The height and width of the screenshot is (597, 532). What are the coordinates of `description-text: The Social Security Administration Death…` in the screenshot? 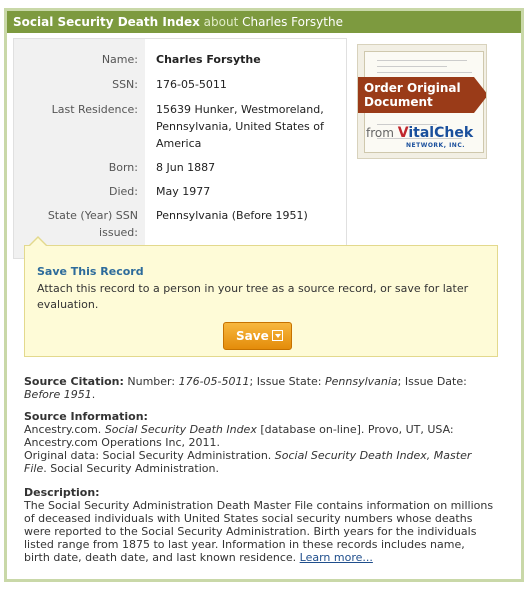 It's located at (259, 531).